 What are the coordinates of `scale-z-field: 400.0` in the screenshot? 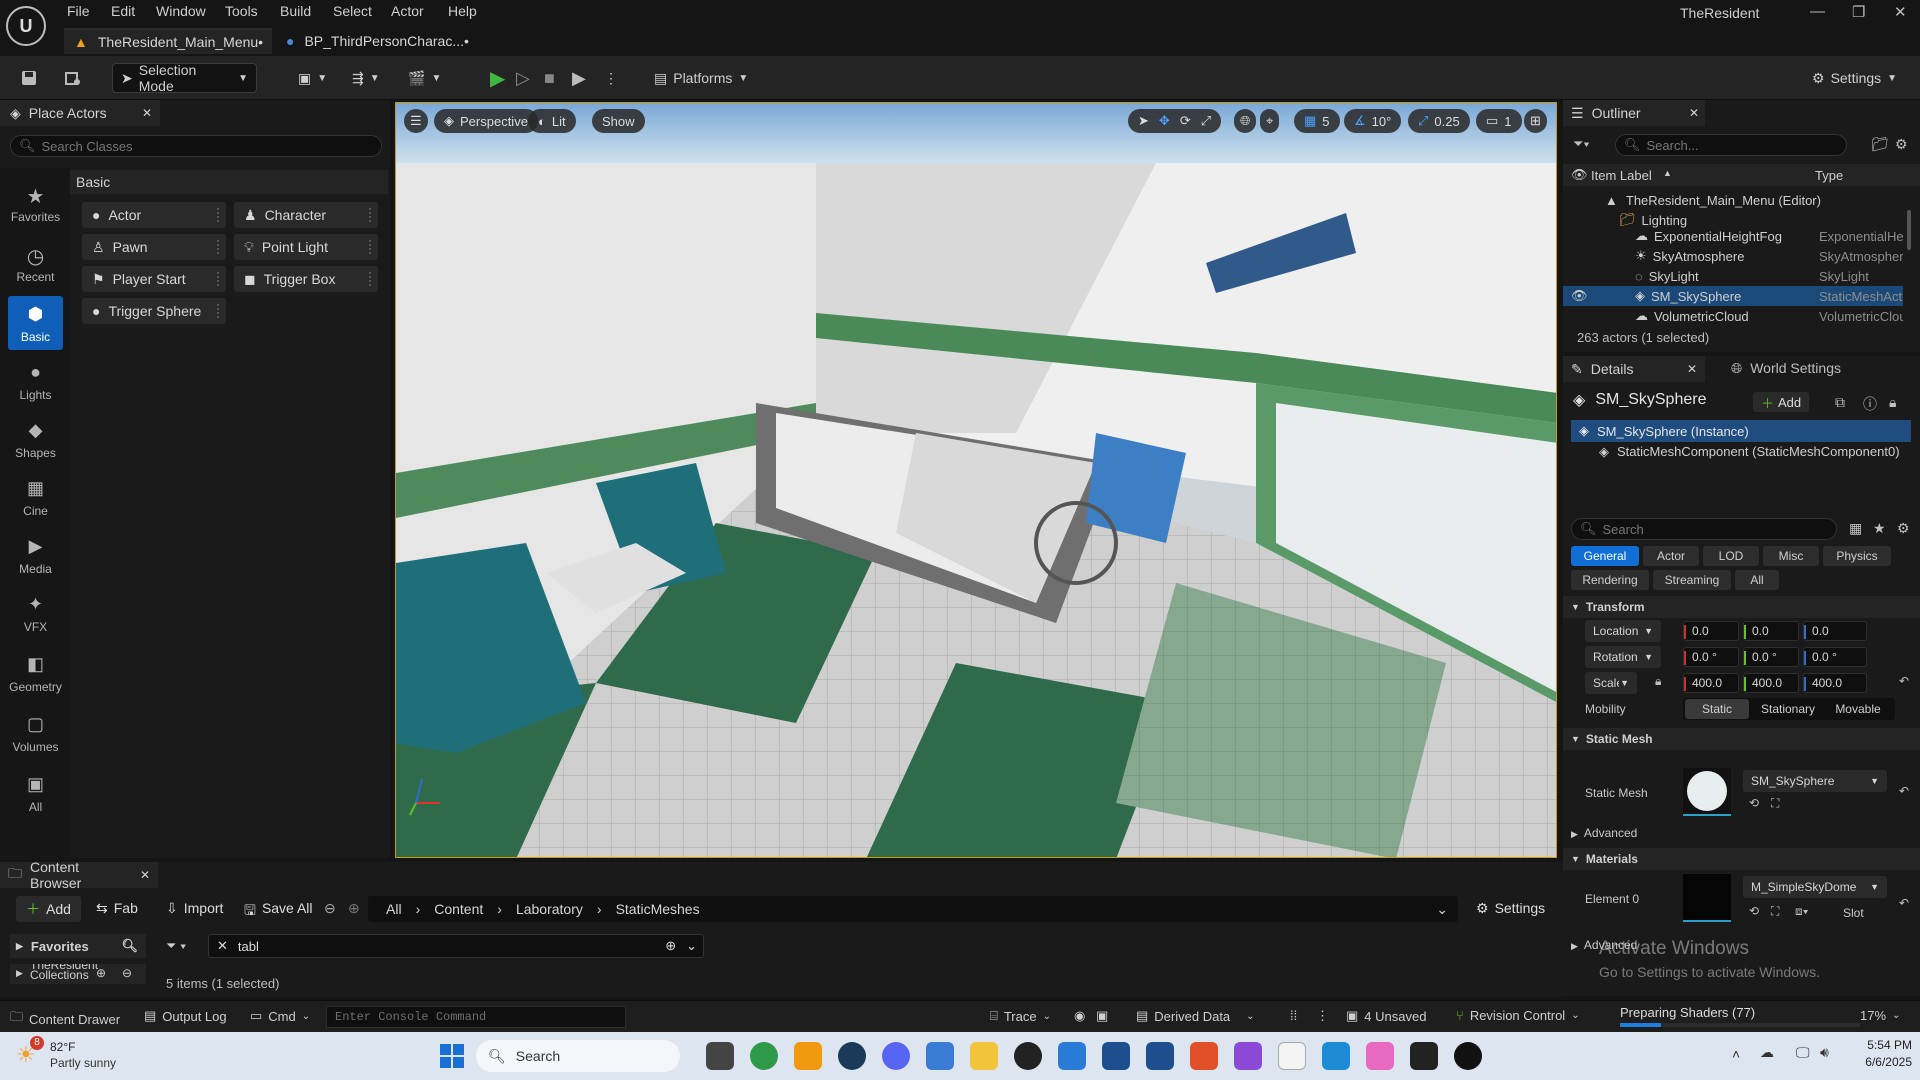 It's located at (1835, 683).